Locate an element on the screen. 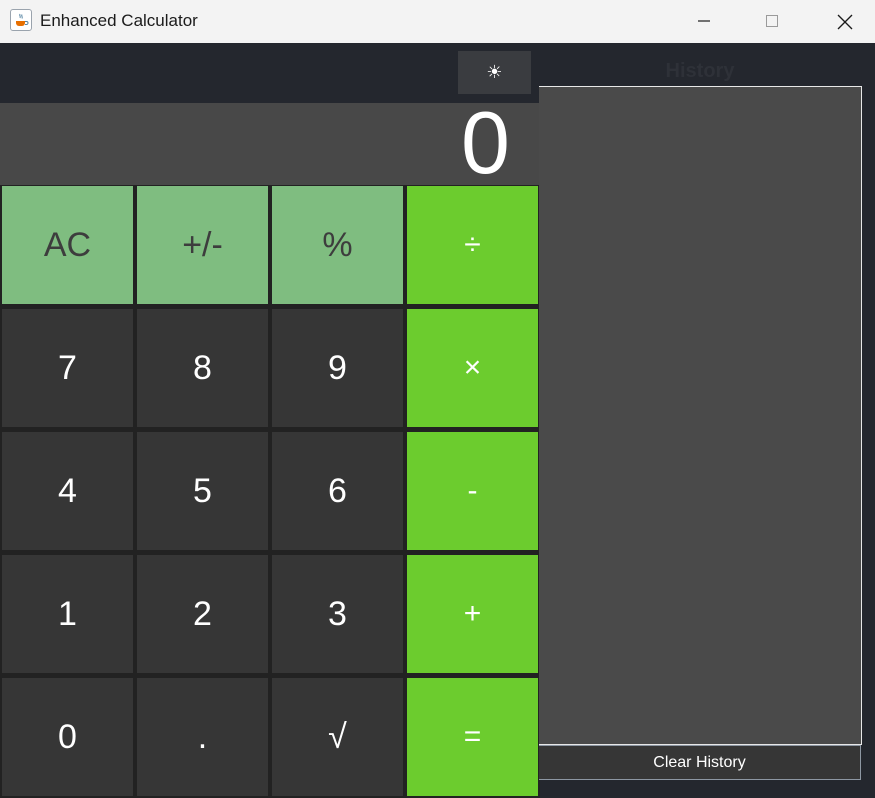  maximize-icon is located at coordinates (772, 21).